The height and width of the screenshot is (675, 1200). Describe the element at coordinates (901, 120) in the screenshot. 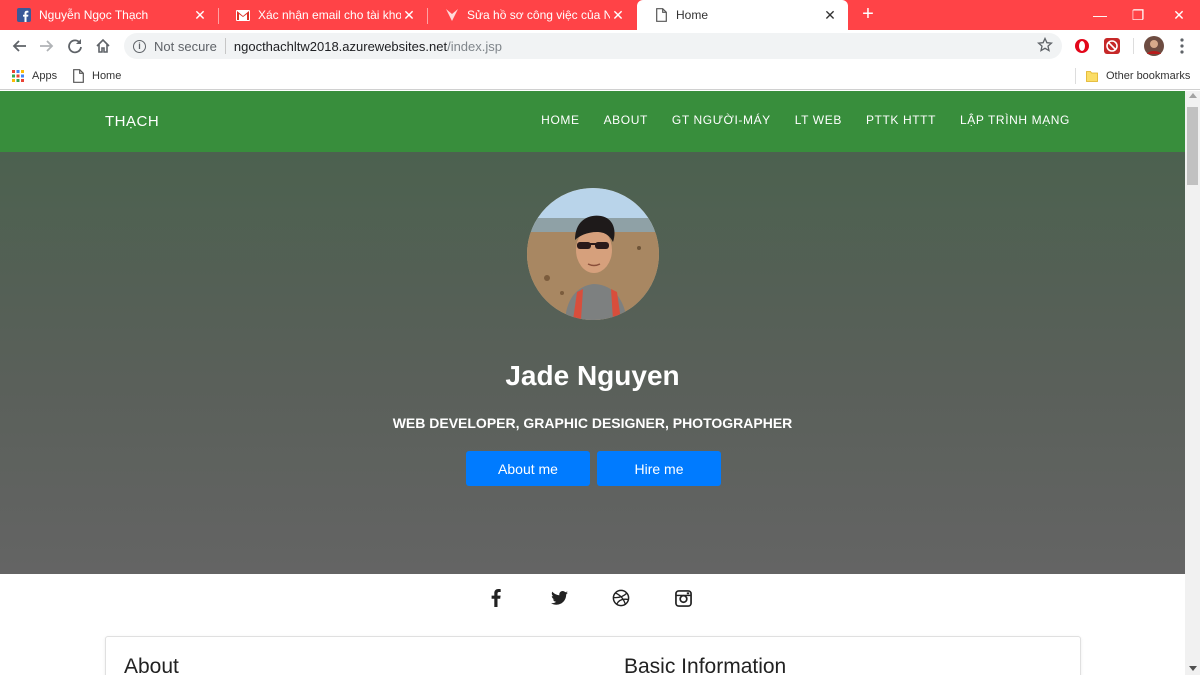

I see `nav-pttk-httt: PTTK HTTT` at that location.